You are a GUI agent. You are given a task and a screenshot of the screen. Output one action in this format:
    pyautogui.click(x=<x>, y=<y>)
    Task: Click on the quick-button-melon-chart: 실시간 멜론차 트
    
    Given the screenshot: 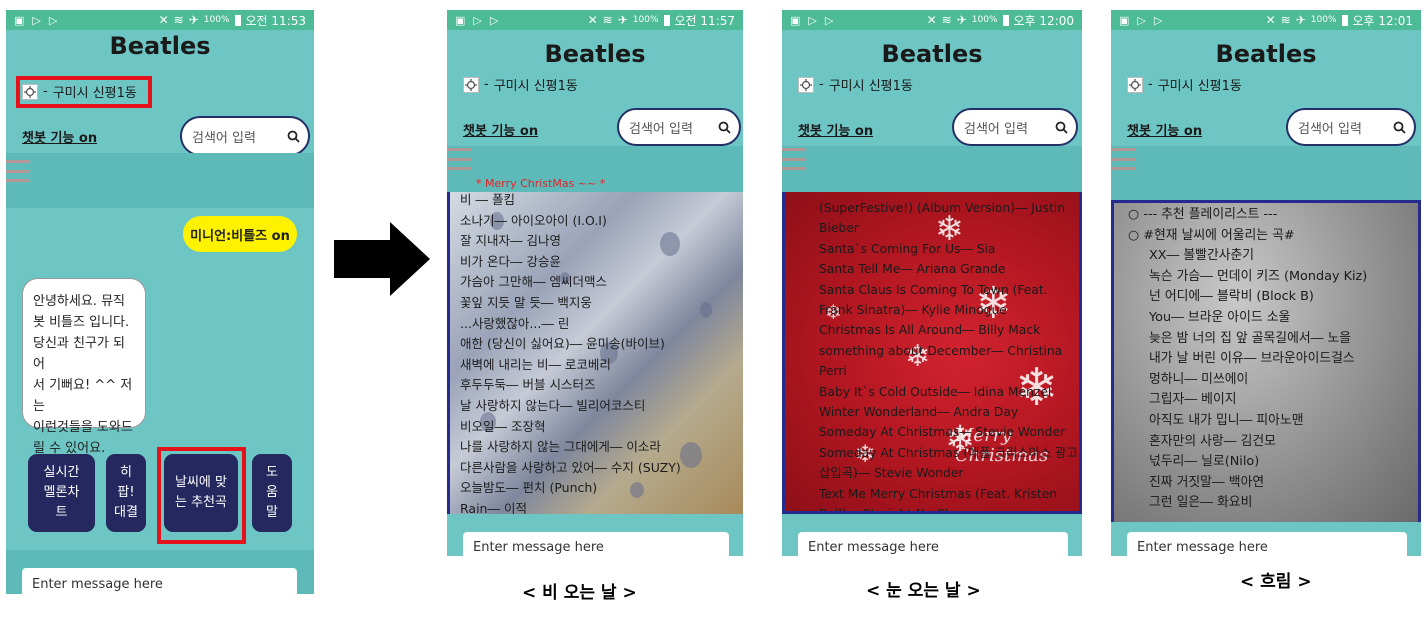 What is the action you would take?
    pyautogui.click(x=61, y=493)
    